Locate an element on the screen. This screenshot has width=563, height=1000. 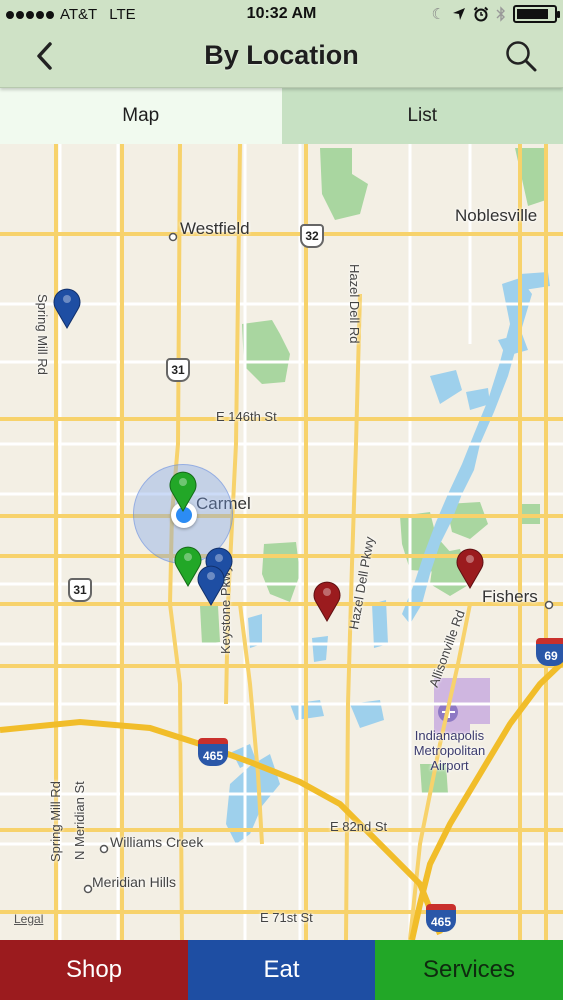
location-arrow-icon is located at coordinates (459, 14).